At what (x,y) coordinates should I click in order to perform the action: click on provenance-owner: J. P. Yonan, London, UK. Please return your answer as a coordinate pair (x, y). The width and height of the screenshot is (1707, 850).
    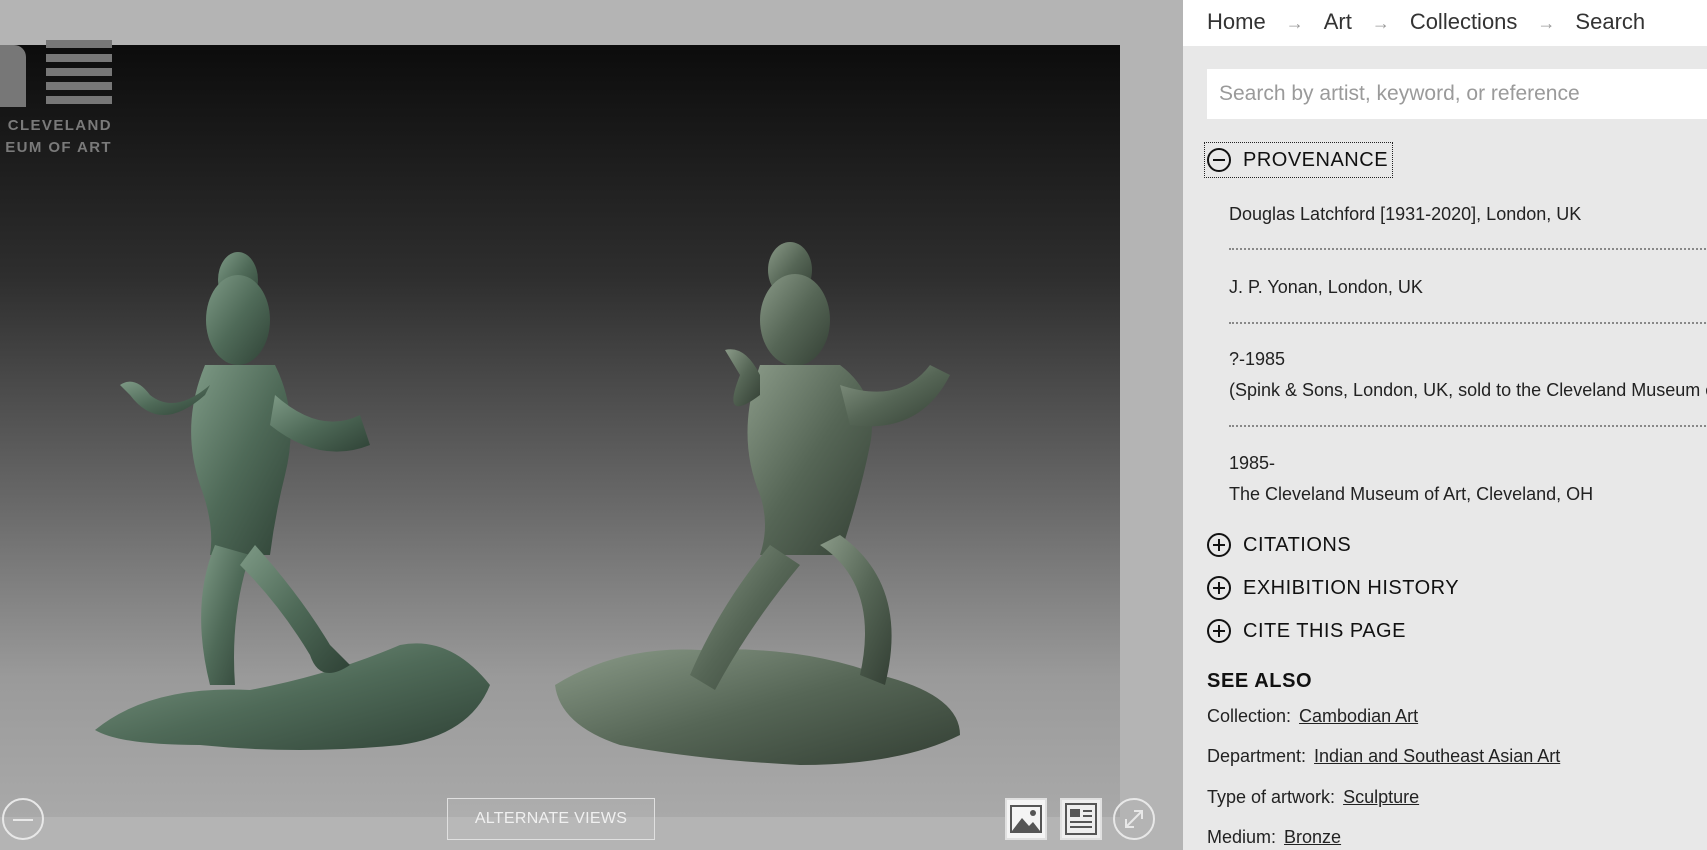
    Looking at the image, I should click on (1326, 287).